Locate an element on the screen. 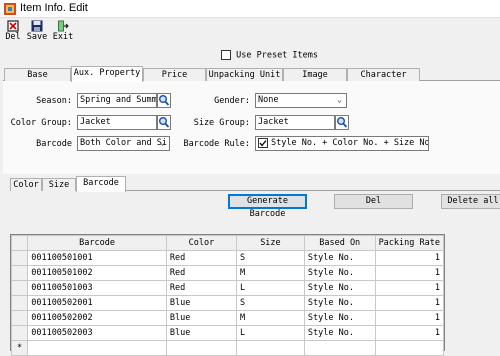 The height and width of the screenshot is (356, 500). color-group-field: Jacket is located at coordinates (117, 122).